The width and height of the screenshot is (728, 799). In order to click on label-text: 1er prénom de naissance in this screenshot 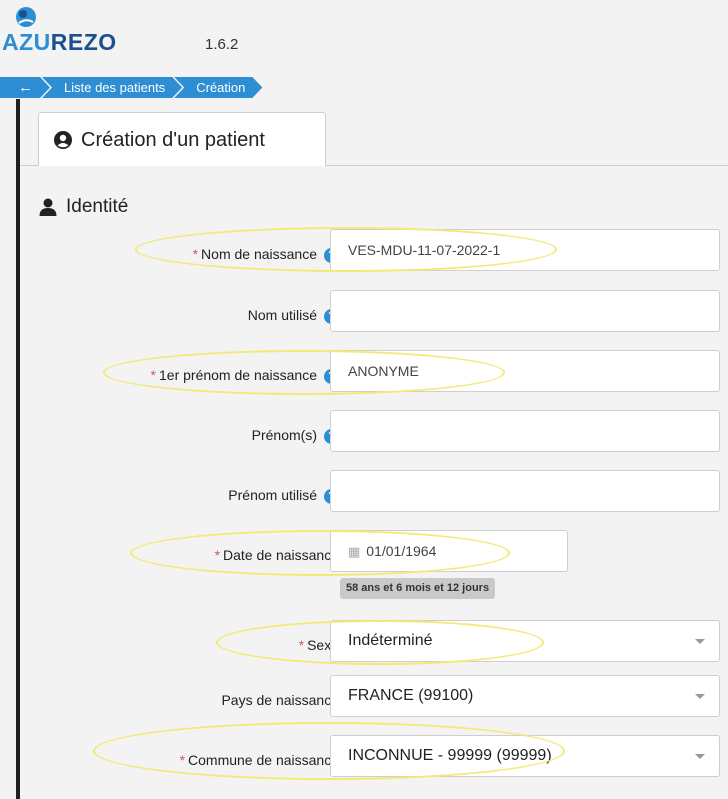, I will do `click(238, 375)`.